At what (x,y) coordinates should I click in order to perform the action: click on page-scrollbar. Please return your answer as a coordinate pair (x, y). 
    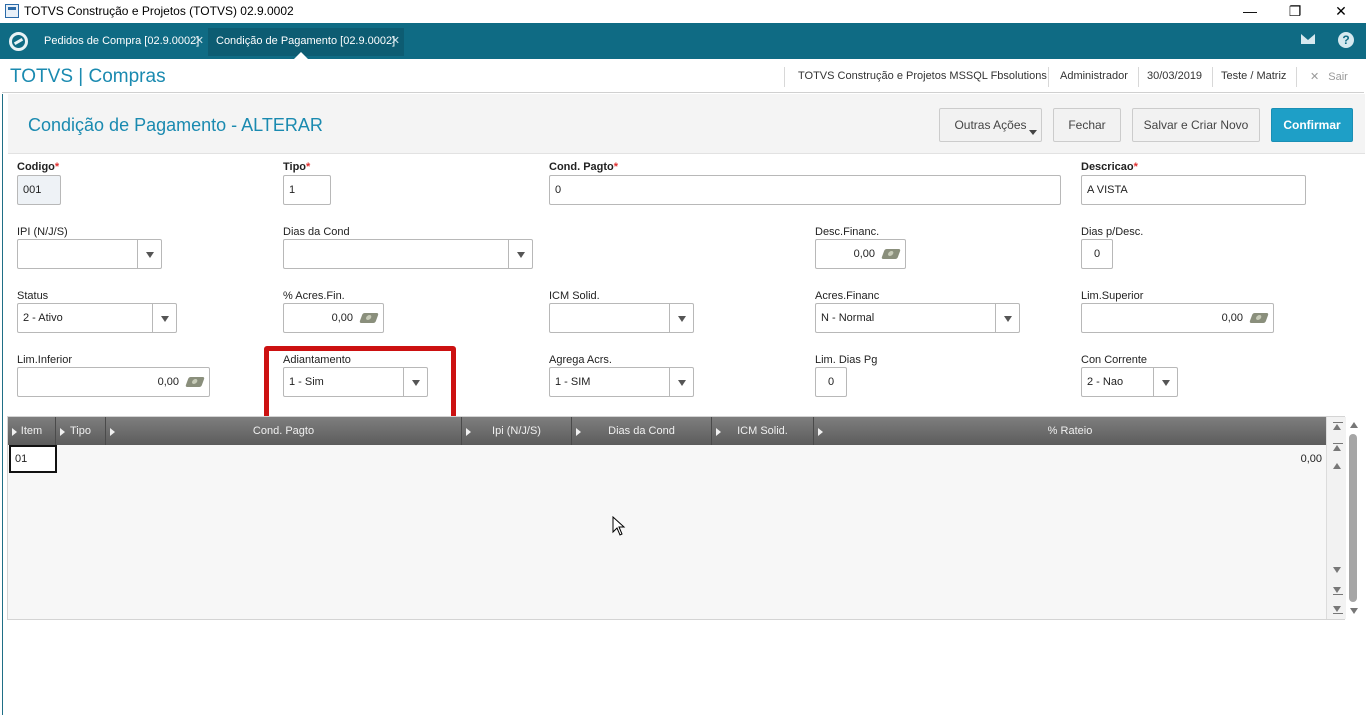
    Looking at the image, I should click on (1353, 518).